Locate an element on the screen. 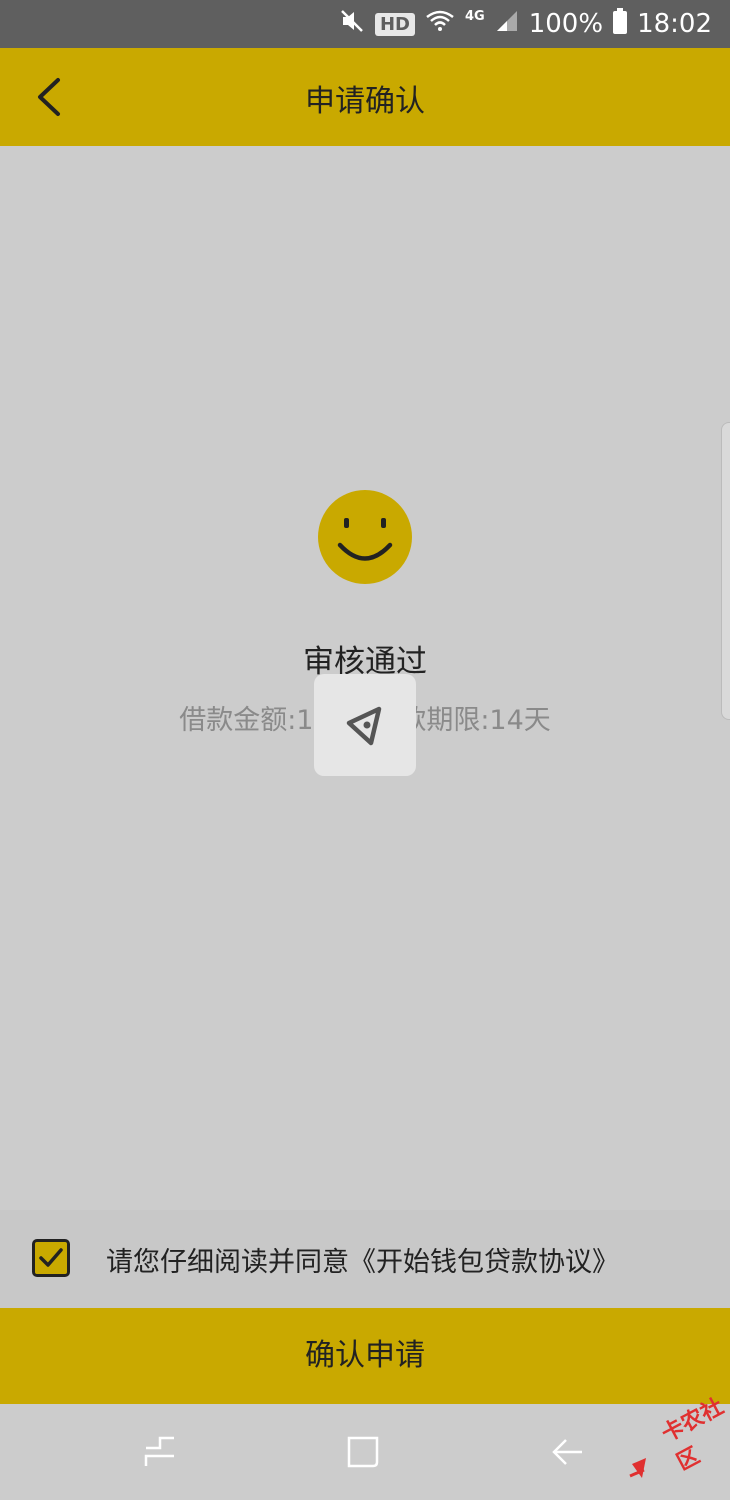 Image resolution: width=730 pixels, height=1500 pixels. mute-icon is located at coordinates (352, 24).